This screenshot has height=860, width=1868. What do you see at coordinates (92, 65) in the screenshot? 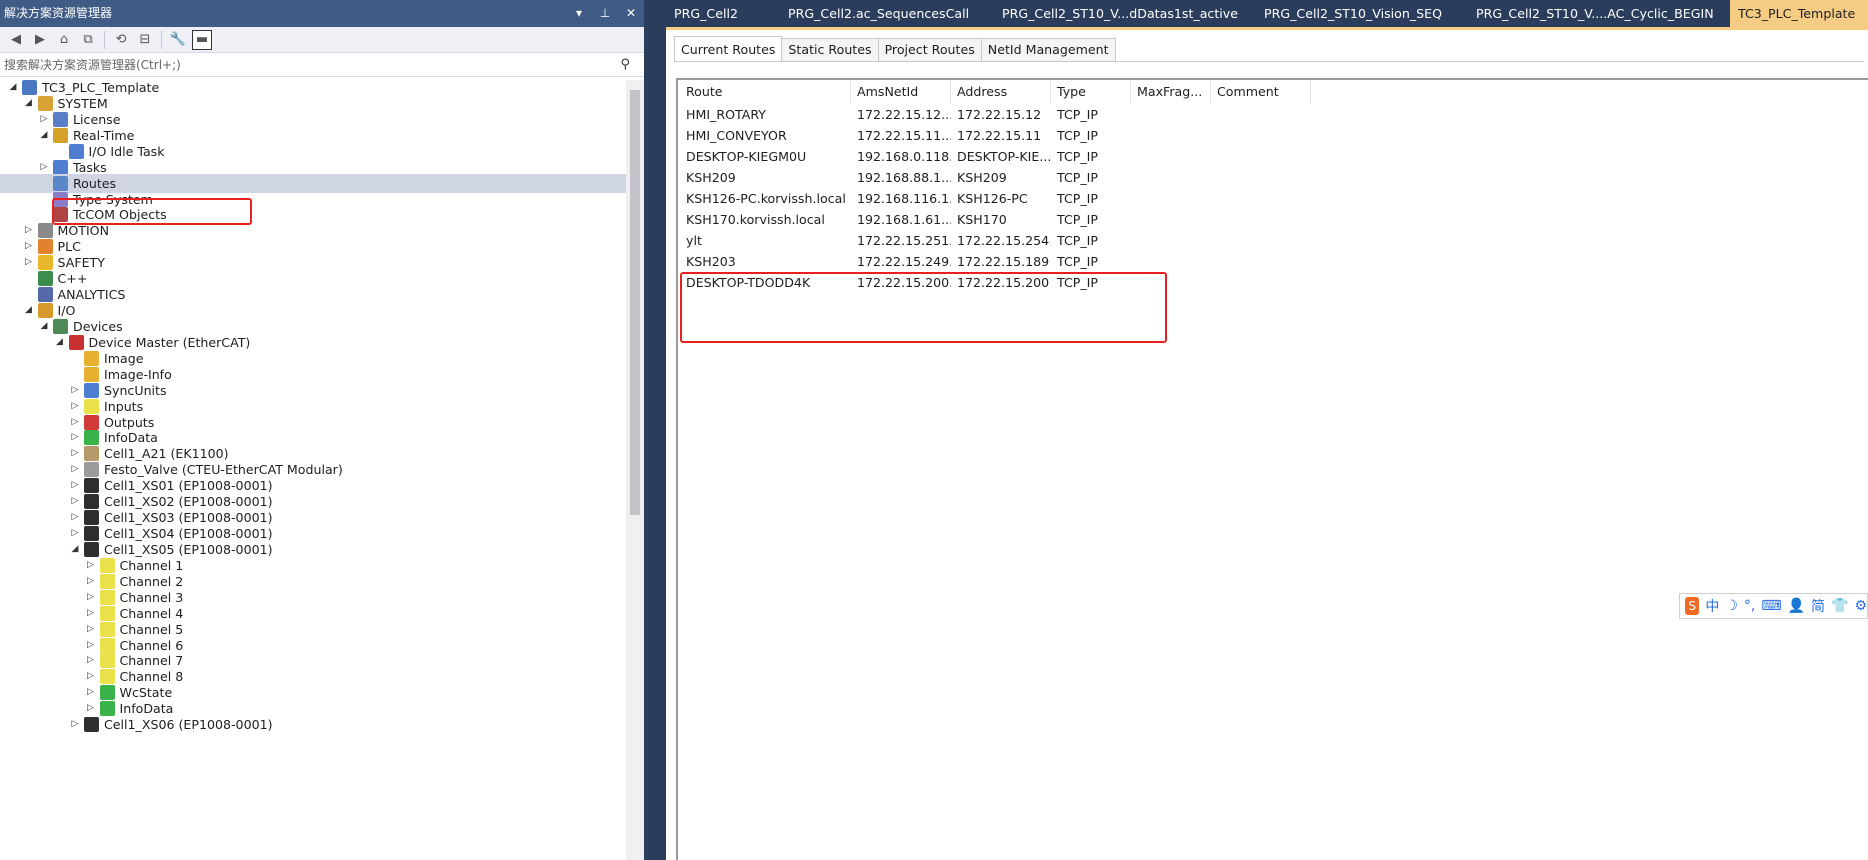
I see `search-placeholder: 搜索解决方案资源管理器(Ctrl+;)` at bounding box center [92, 65].